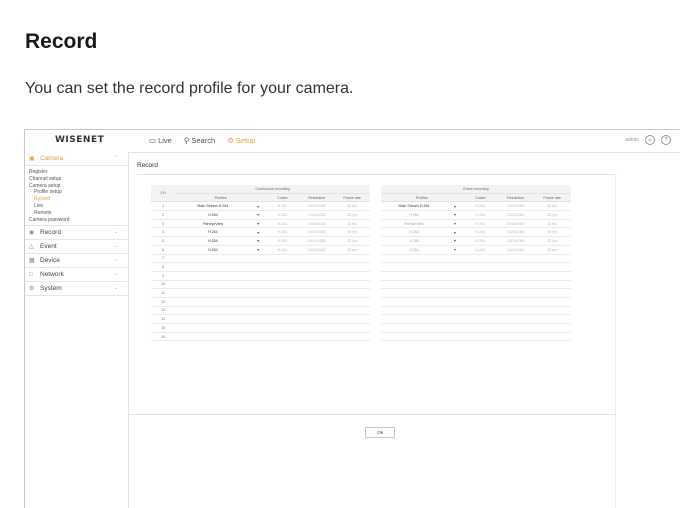 This screenshot has width=680, height=508. I want to click on submenu-camera-setup: Camera setup, so click(76, 186).